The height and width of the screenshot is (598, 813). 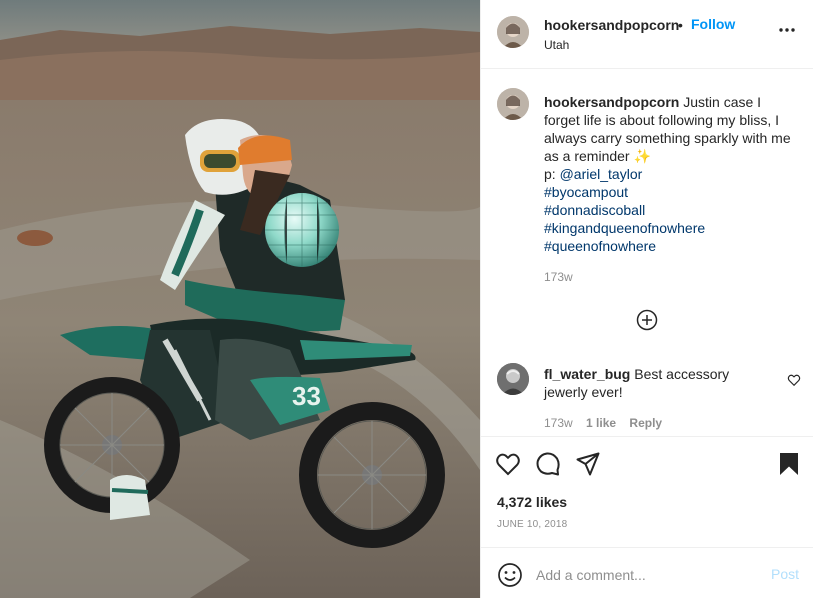 I want to click on hashtag-link: #byocampout, so click(x=669, y=192).